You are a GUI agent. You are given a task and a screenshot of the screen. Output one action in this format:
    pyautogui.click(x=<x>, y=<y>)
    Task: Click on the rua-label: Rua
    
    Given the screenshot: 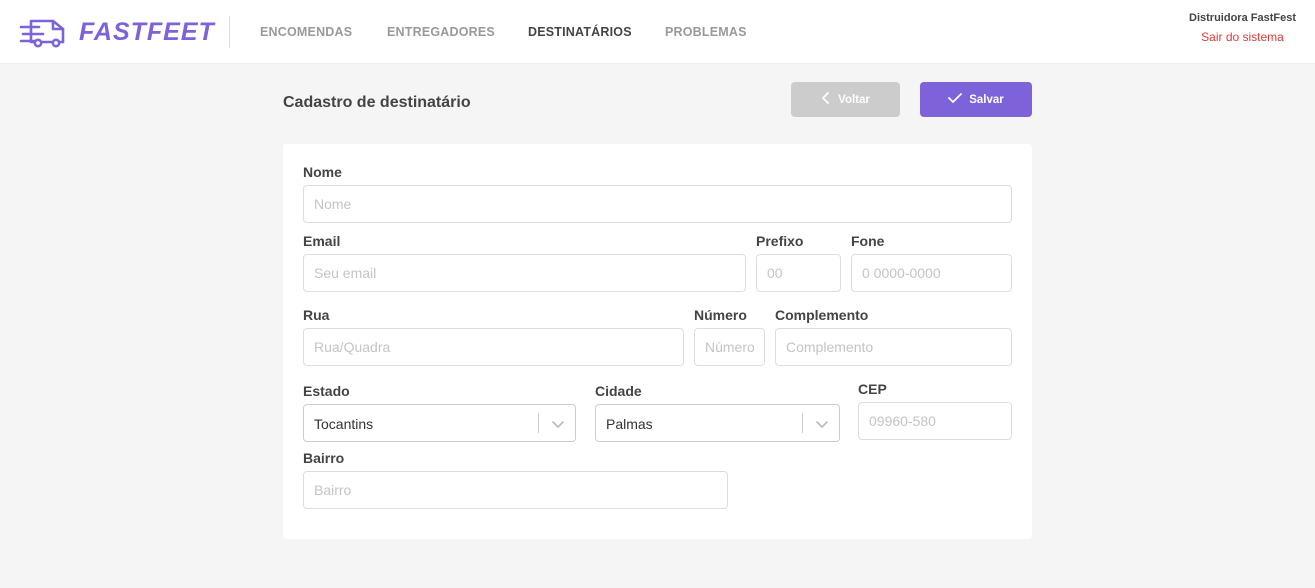 What is the action you would take?
    pyautogui.click(x=316, y=315)
    